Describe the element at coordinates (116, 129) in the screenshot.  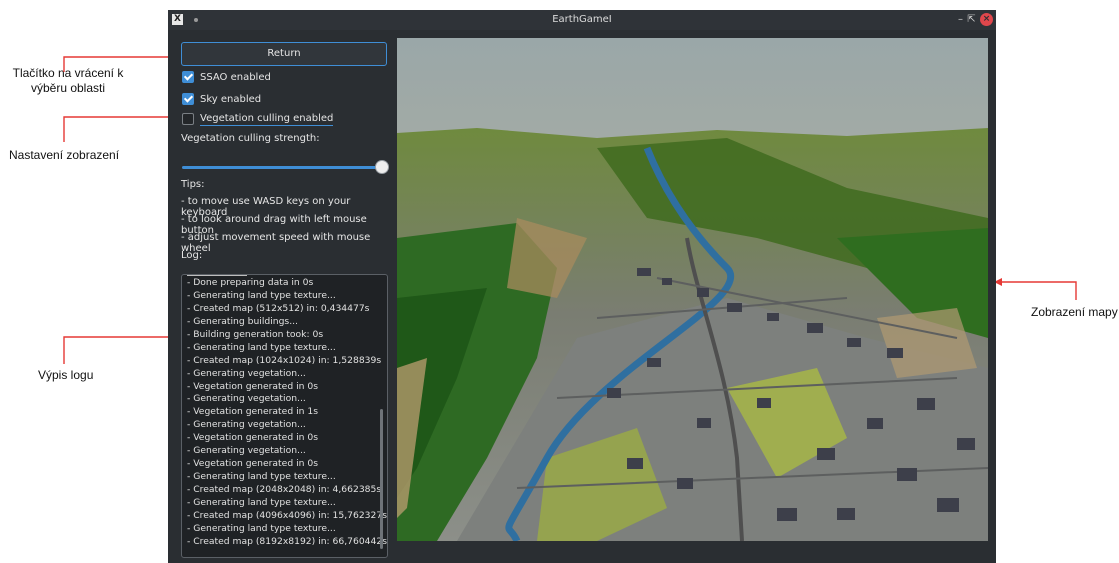
I see `arrow-settings` at that location.